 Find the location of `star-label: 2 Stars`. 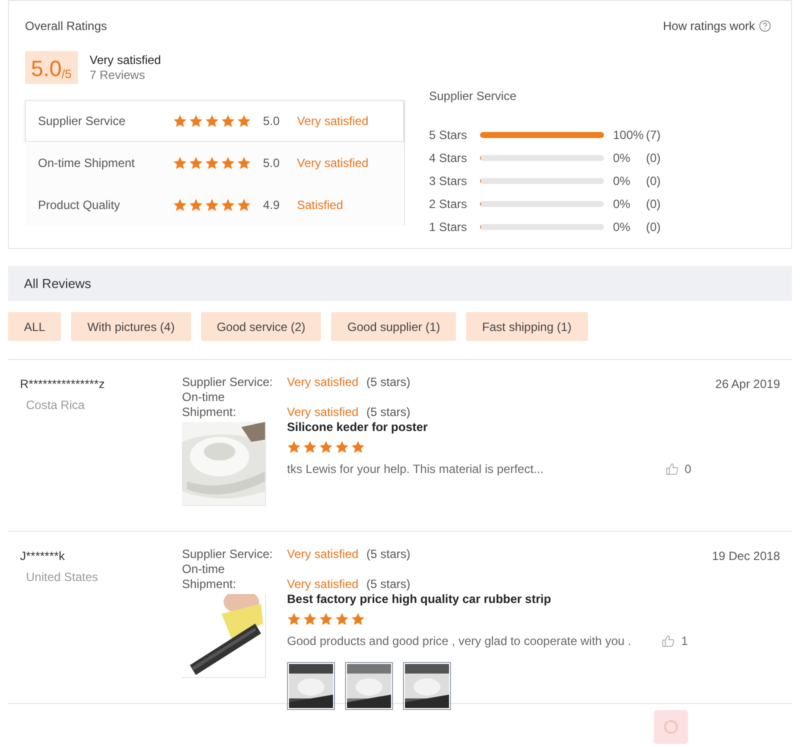

star-label: 2 Stars is located at coordinates (448, 204).